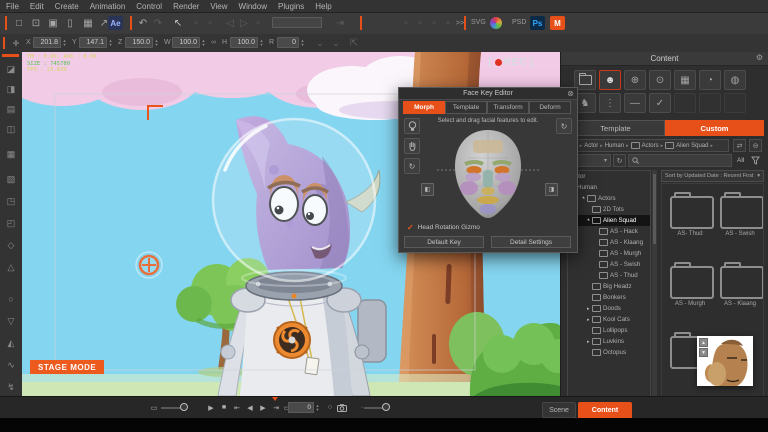 The width and height of the screenshot is (768, 432). I want to click on tree-item: ▸ Luvkins, so click(609, 341).